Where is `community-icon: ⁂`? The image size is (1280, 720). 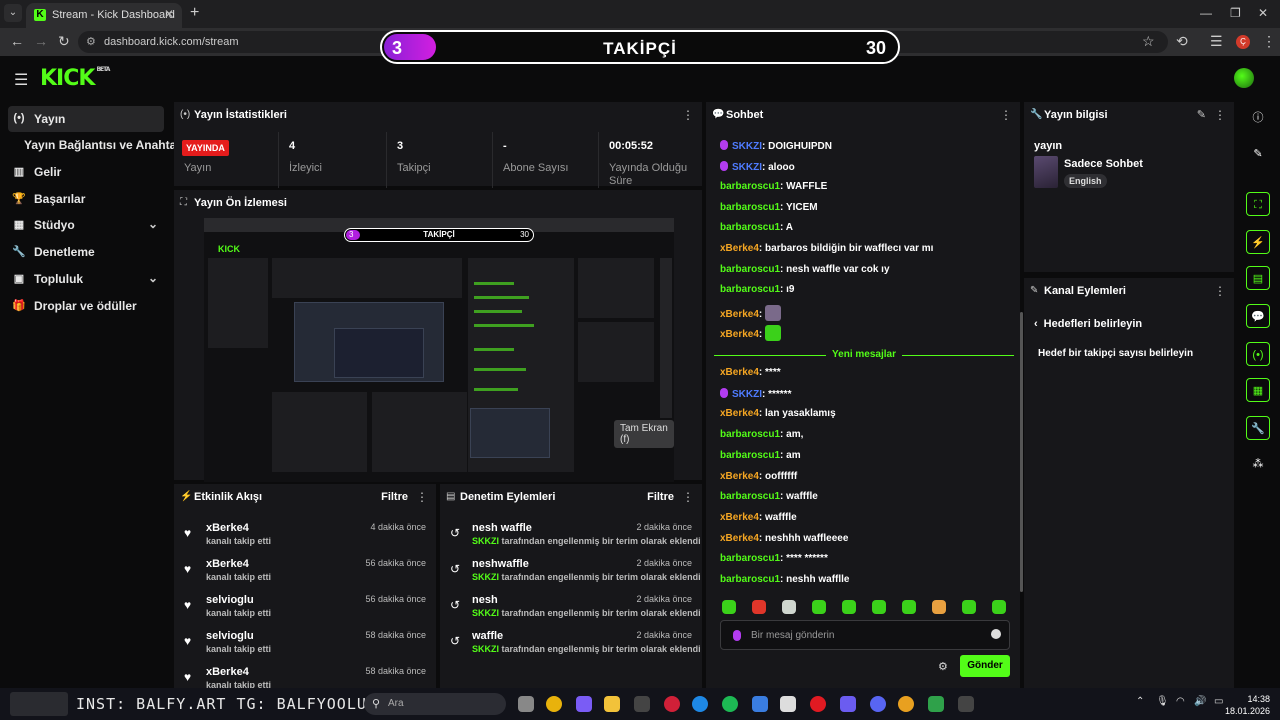
community-icon: ⁂ is located at coordinates (1258, 464).